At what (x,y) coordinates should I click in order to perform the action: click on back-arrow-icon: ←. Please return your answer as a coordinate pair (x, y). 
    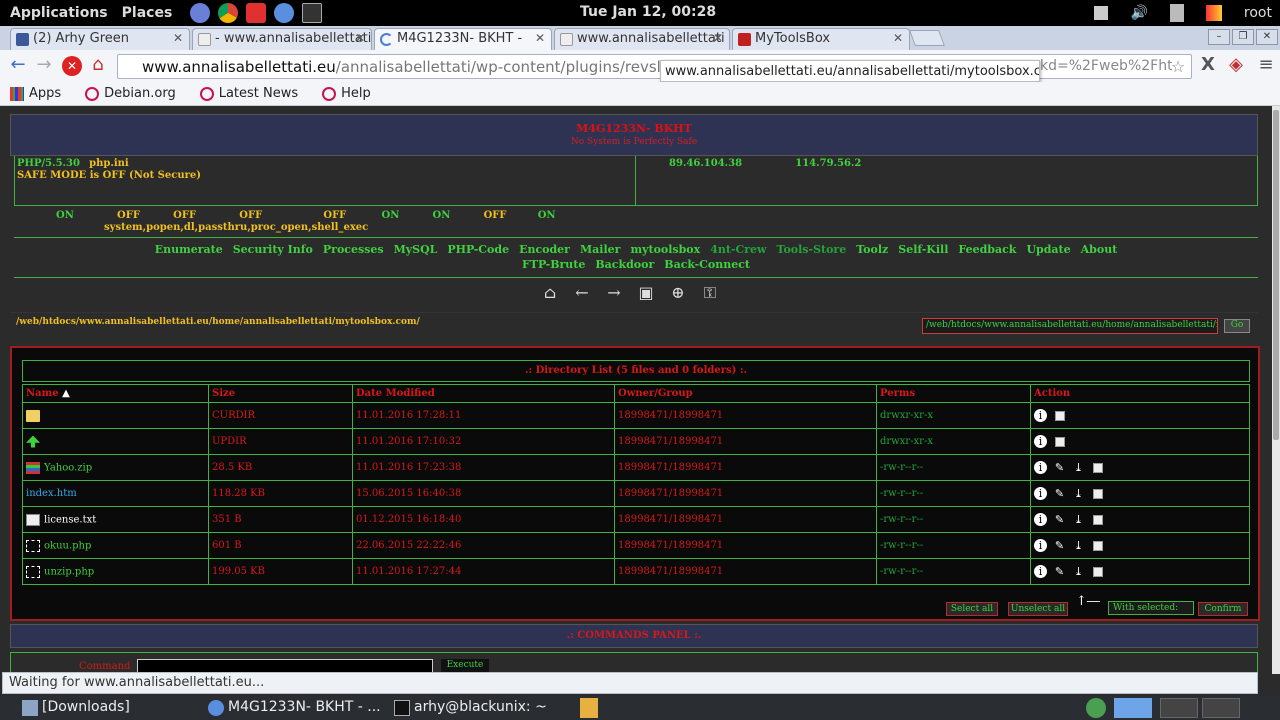
    Looking at the image, I should click on (582, 293).